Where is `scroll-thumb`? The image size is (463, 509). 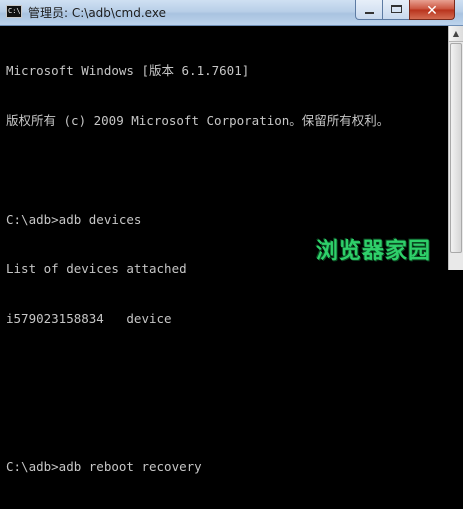
scroll-thumb is located at coordinates (456, 148).